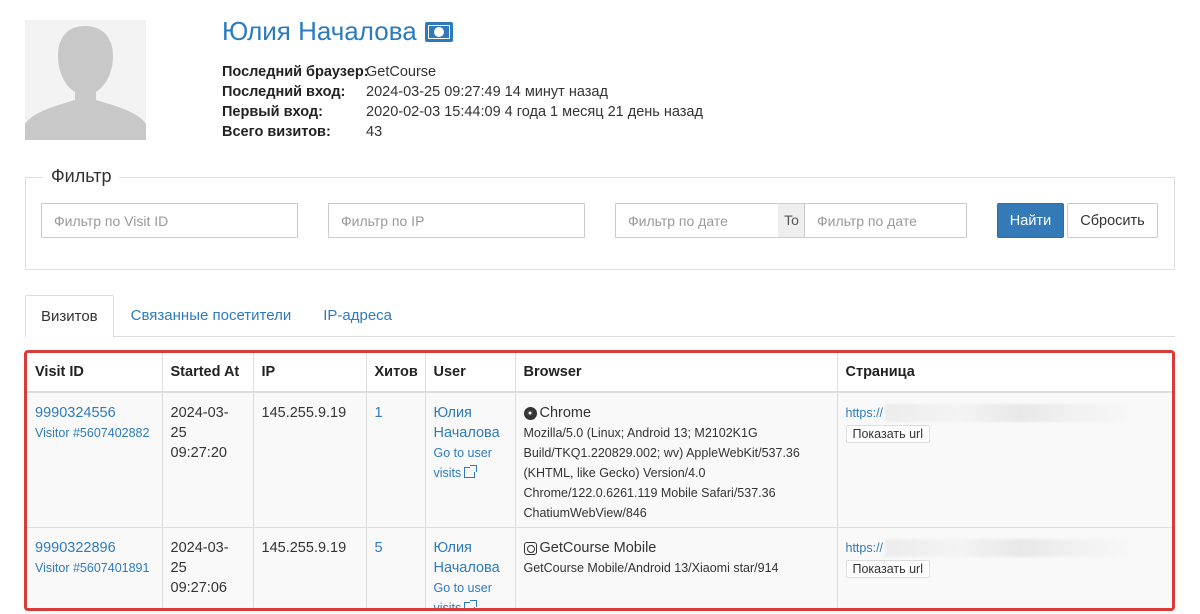 Image resolution: width=1200 pixels, height=614 pixels. Describe the element at coordinates (208, 460) in the screenshot. I see `started-at-cell: 2024-03-25 09:27:20` at that location.